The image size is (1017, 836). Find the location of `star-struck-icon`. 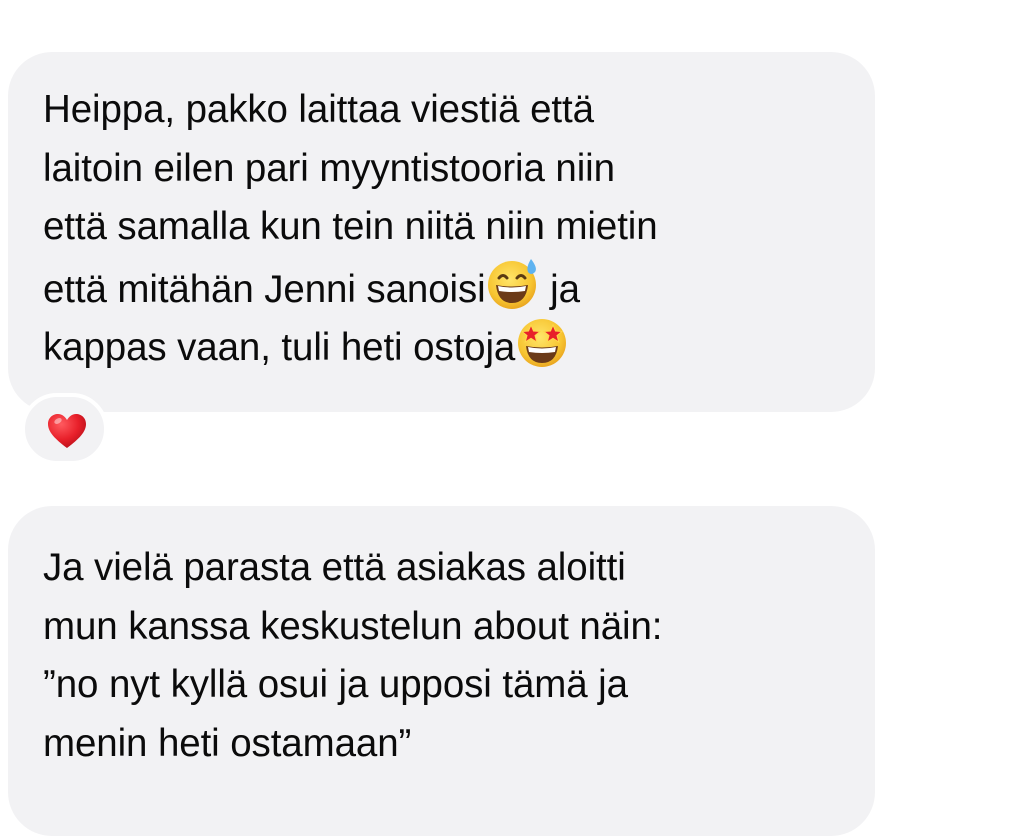

star-struck-icon is located at coordinates (542, 343).